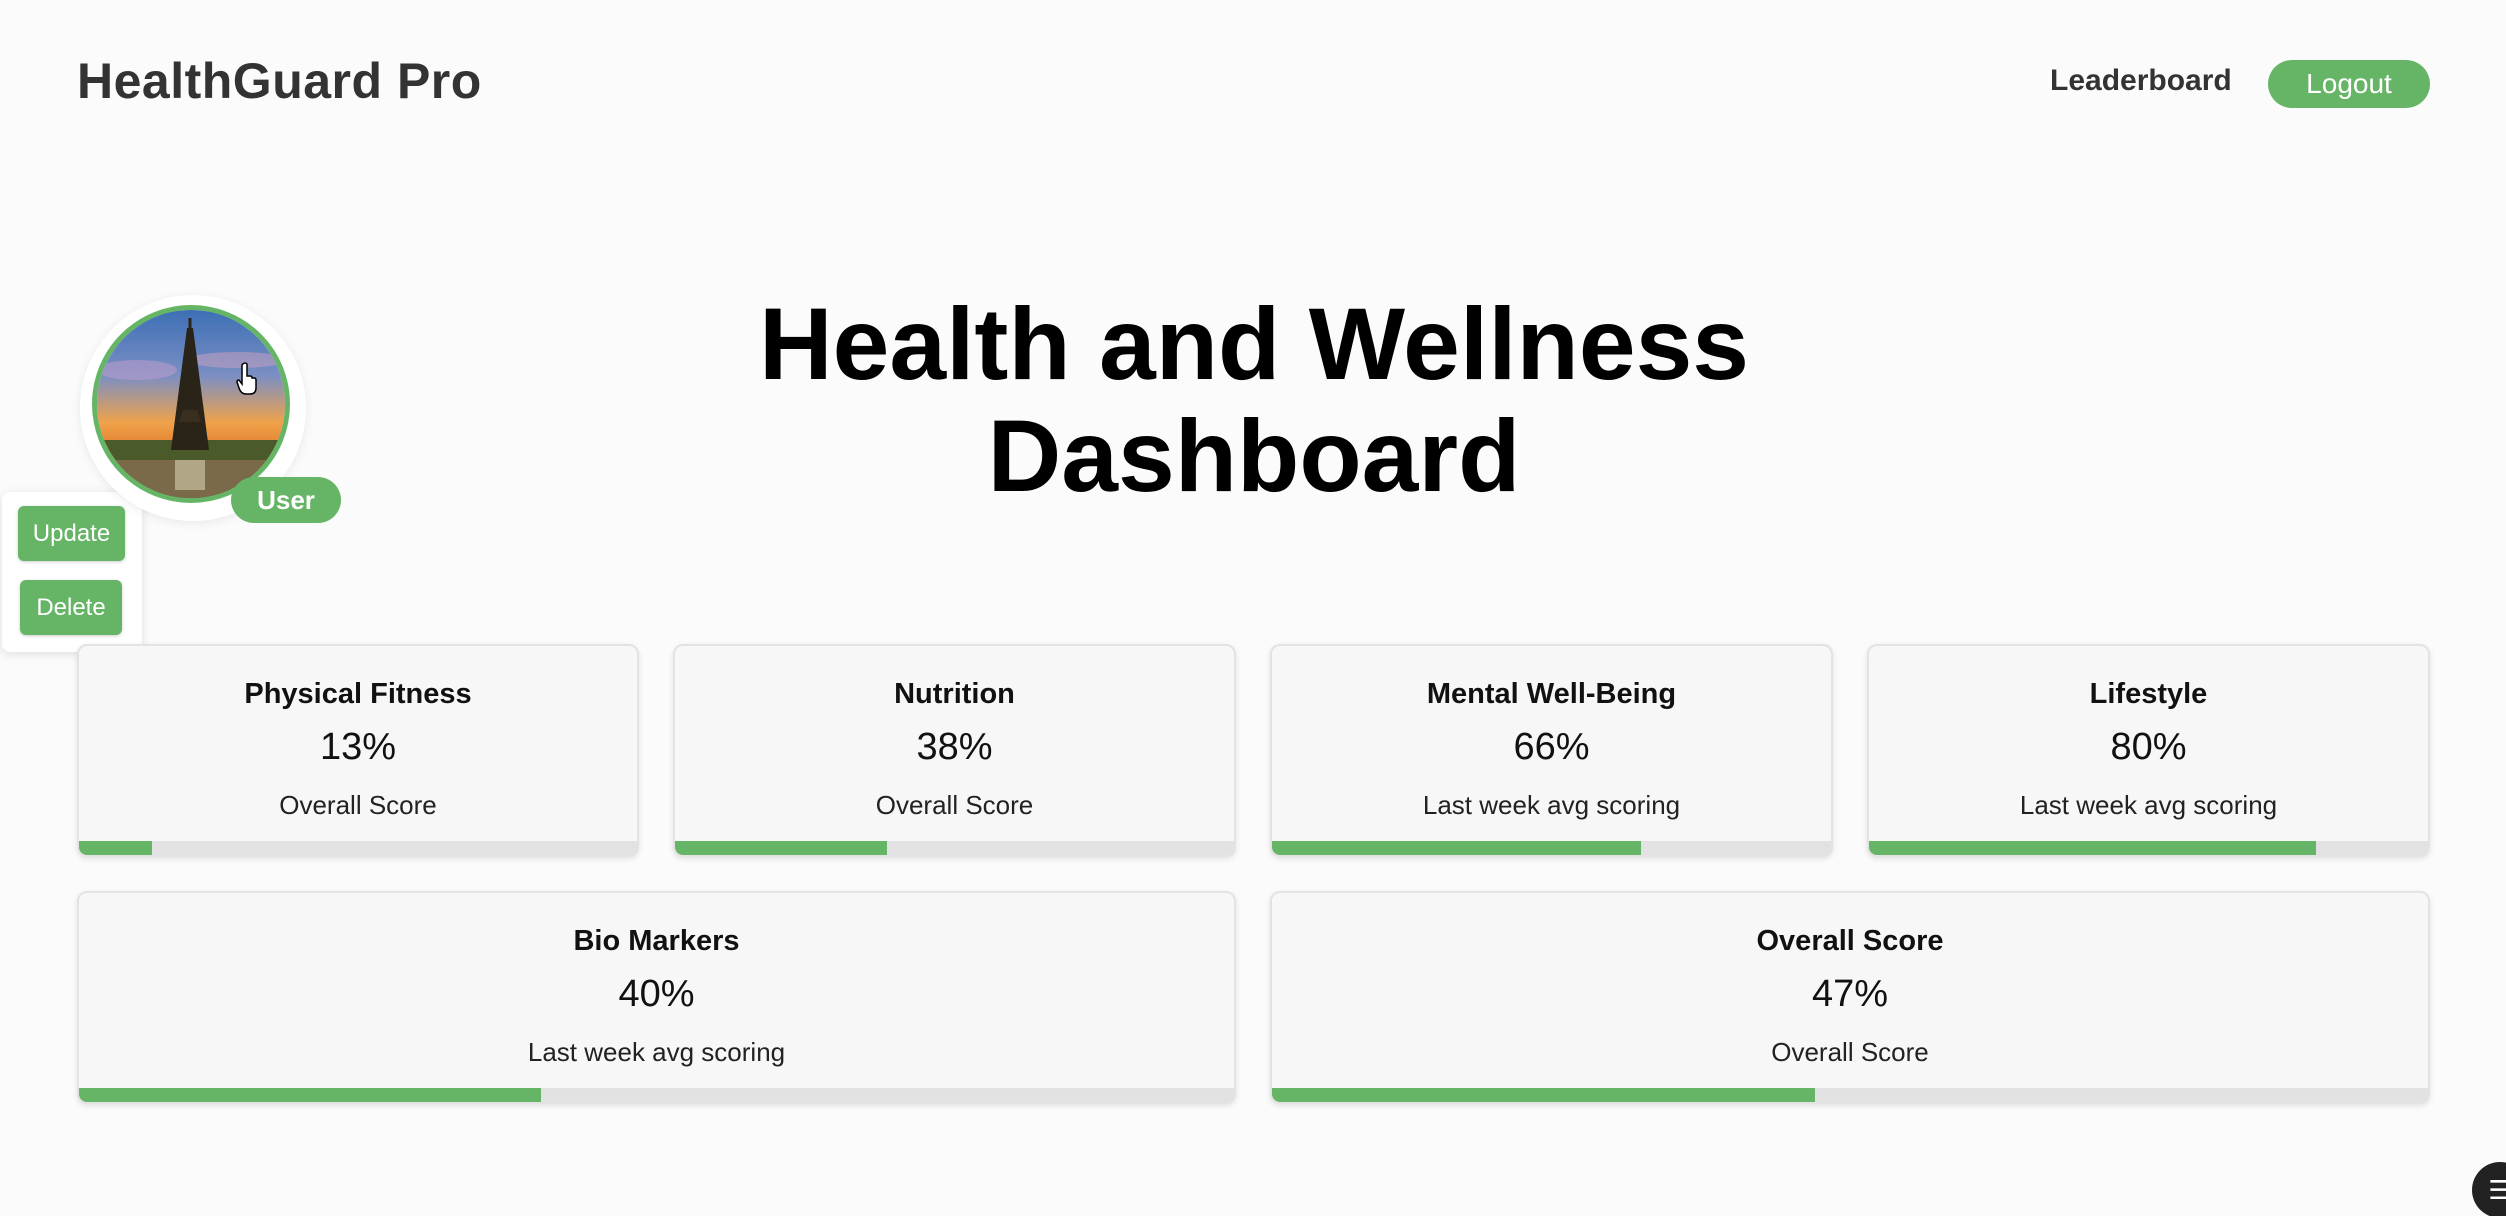 The height and width of the screenshot is (1216, 2506). Describe the element at coordinates (1551, 694) in the screenshot. I see `card-title: Mental Well-Being` at that location.